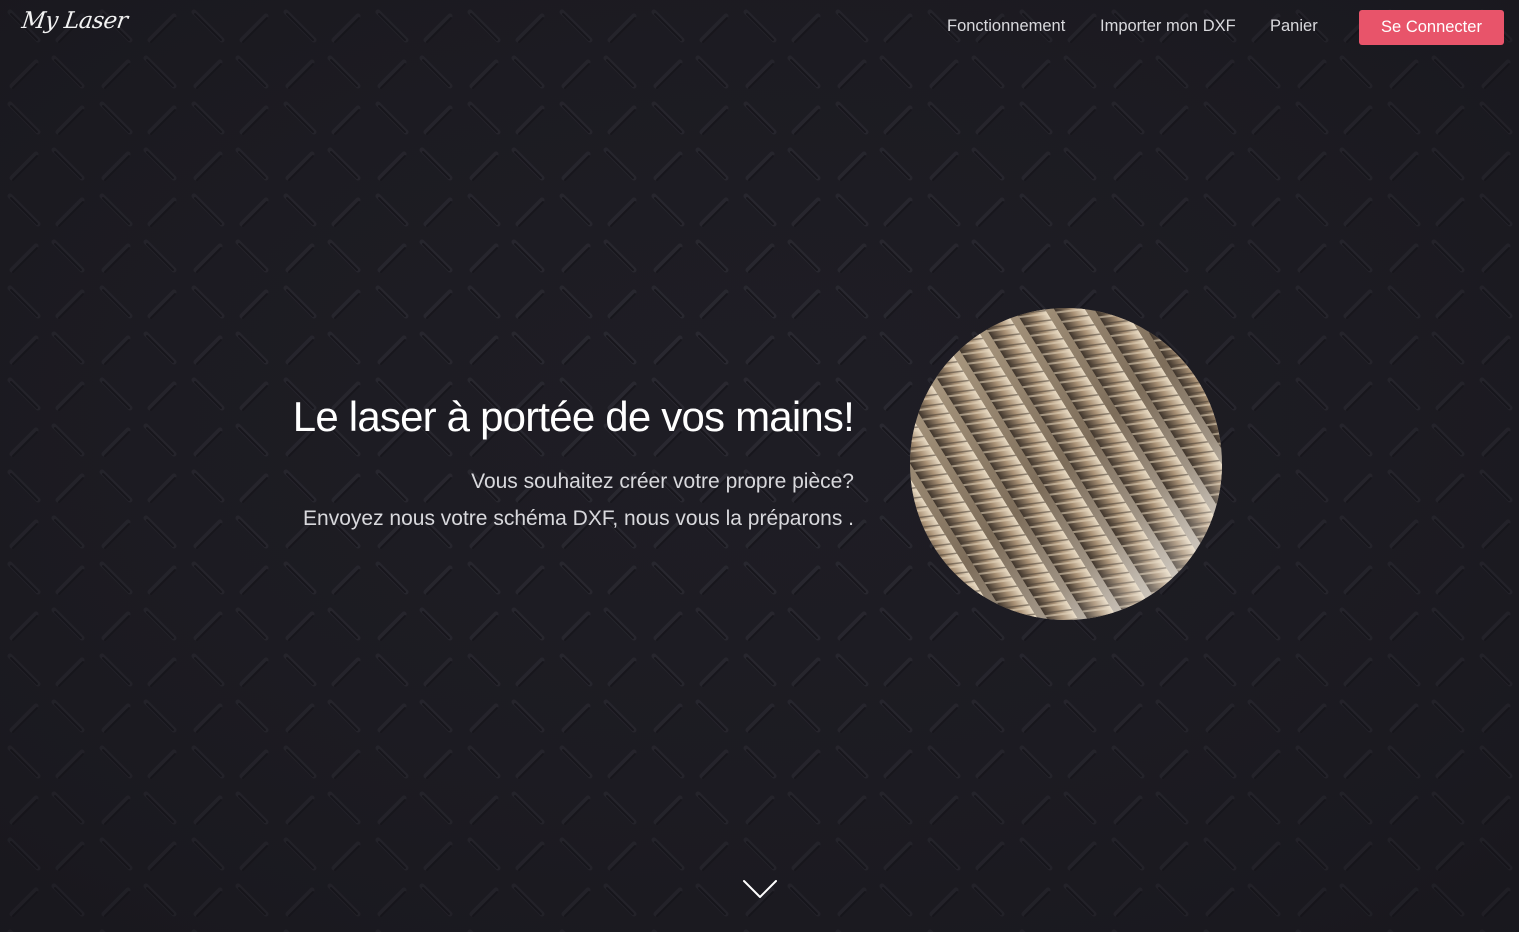  I want to click on hero-rebar-image, so click(1066, 464).